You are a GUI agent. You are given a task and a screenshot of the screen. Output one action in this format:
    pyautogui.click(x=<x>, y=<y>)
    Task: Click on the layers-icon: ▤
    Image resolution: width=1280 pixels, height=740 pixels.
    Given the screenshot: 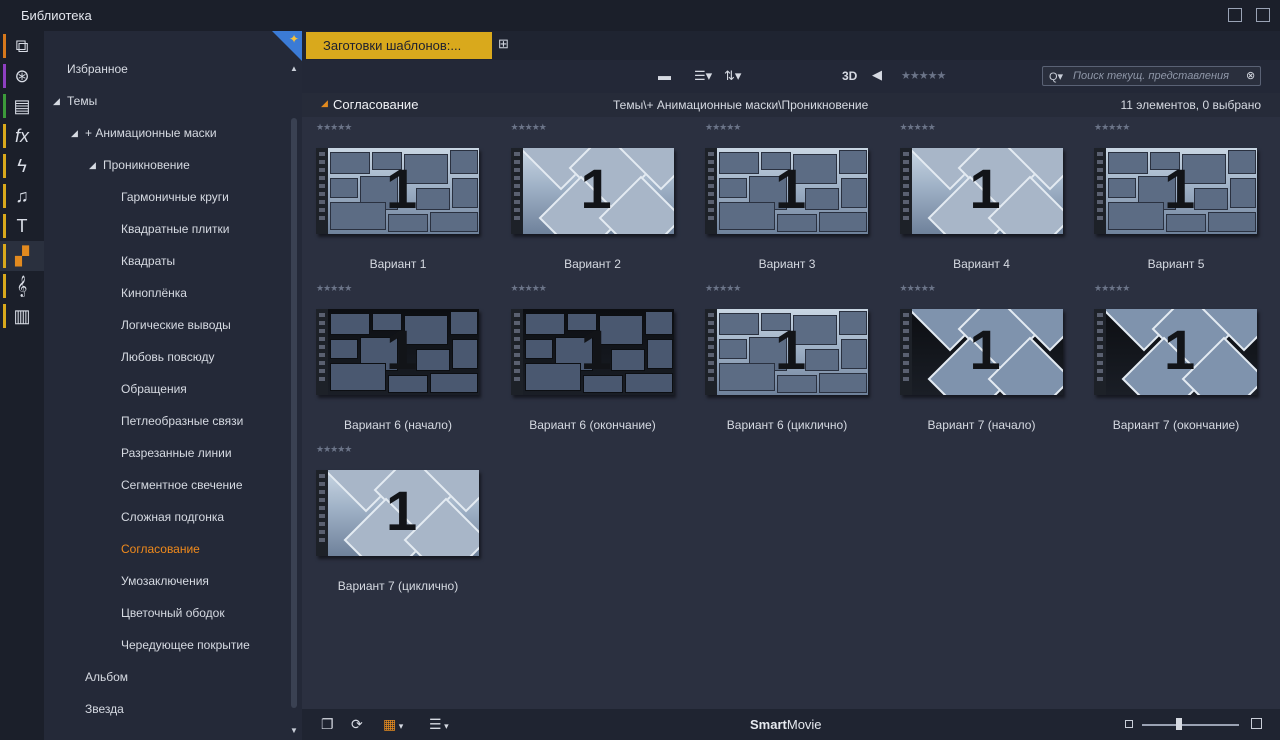 What is the action you would take?
    pyautogui.click(x=22, y=106)
    